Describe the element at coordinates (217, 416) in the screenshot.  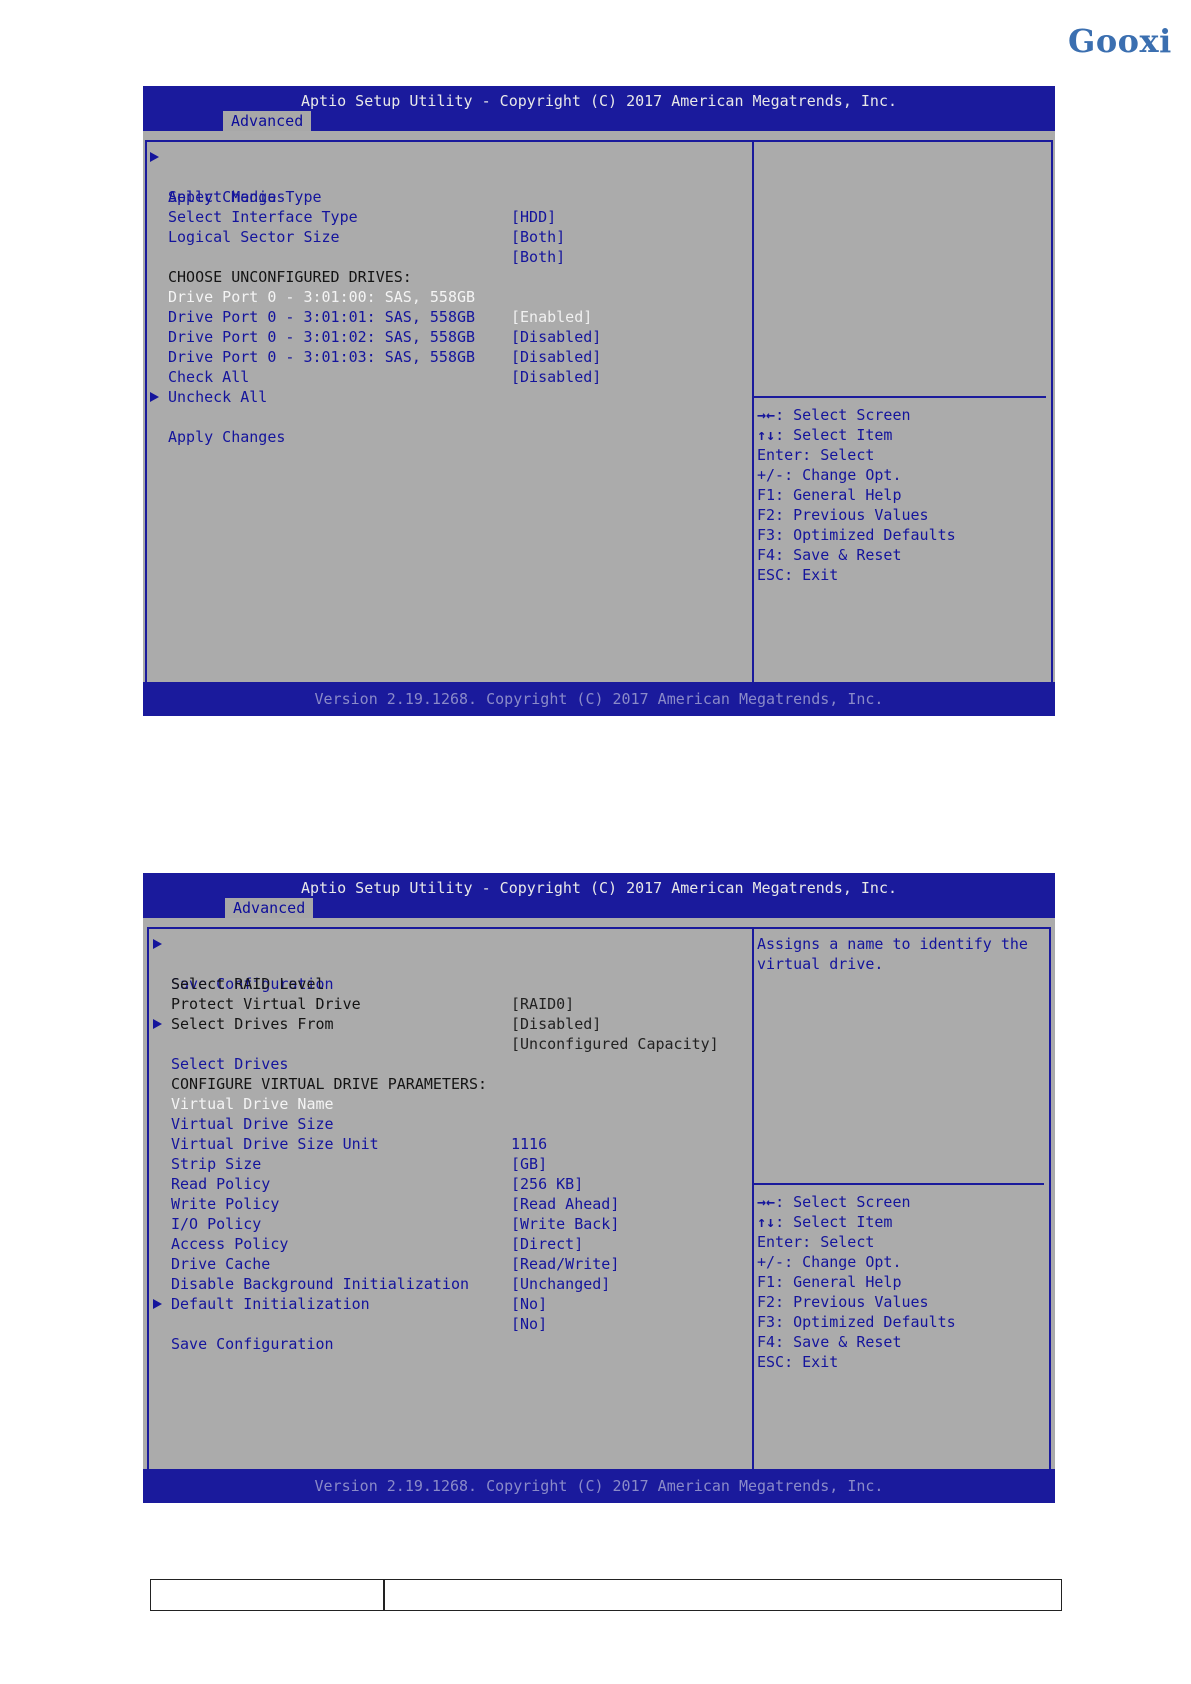
I see `menu-item-apply-changes-bottom: Apply Changes` at that location.